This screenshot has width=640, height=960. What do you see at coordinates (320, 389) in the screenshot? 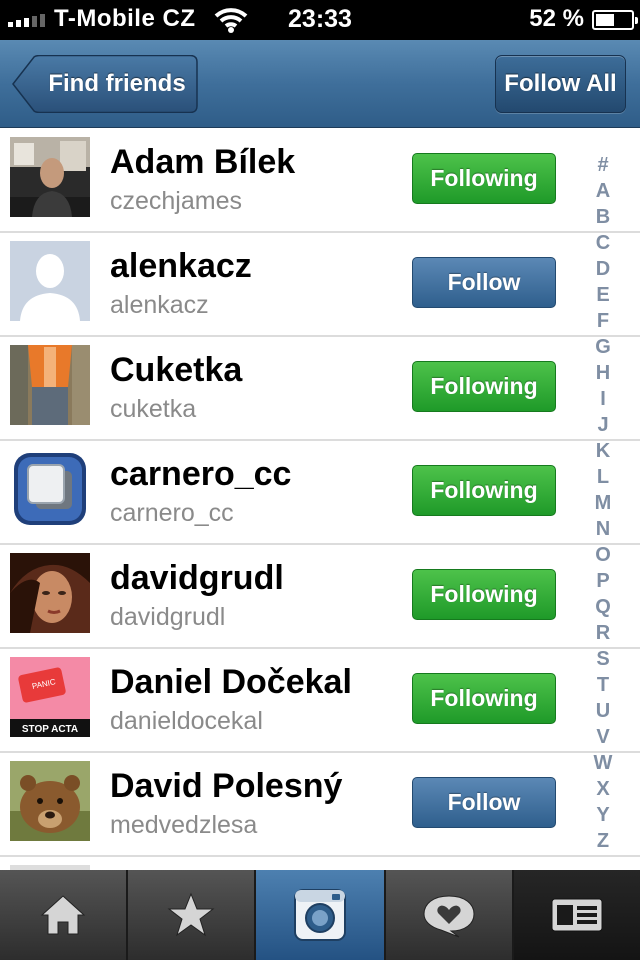
I see `user-row: Cuketka cuketka Following` at bounding box center [320, 389].